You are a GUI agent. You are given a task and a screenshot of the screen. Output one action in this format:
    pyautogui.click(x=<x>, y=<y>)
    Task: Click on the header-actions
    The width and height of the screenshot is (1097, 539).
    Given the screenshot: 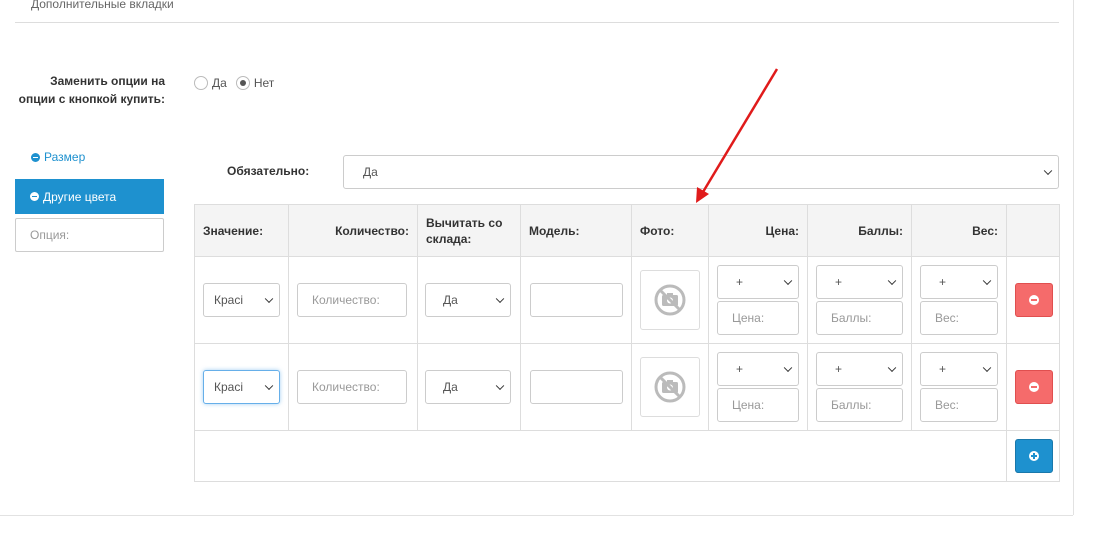 What is the action you would take?
    pyautogui.click(x=1033, y=230)
    